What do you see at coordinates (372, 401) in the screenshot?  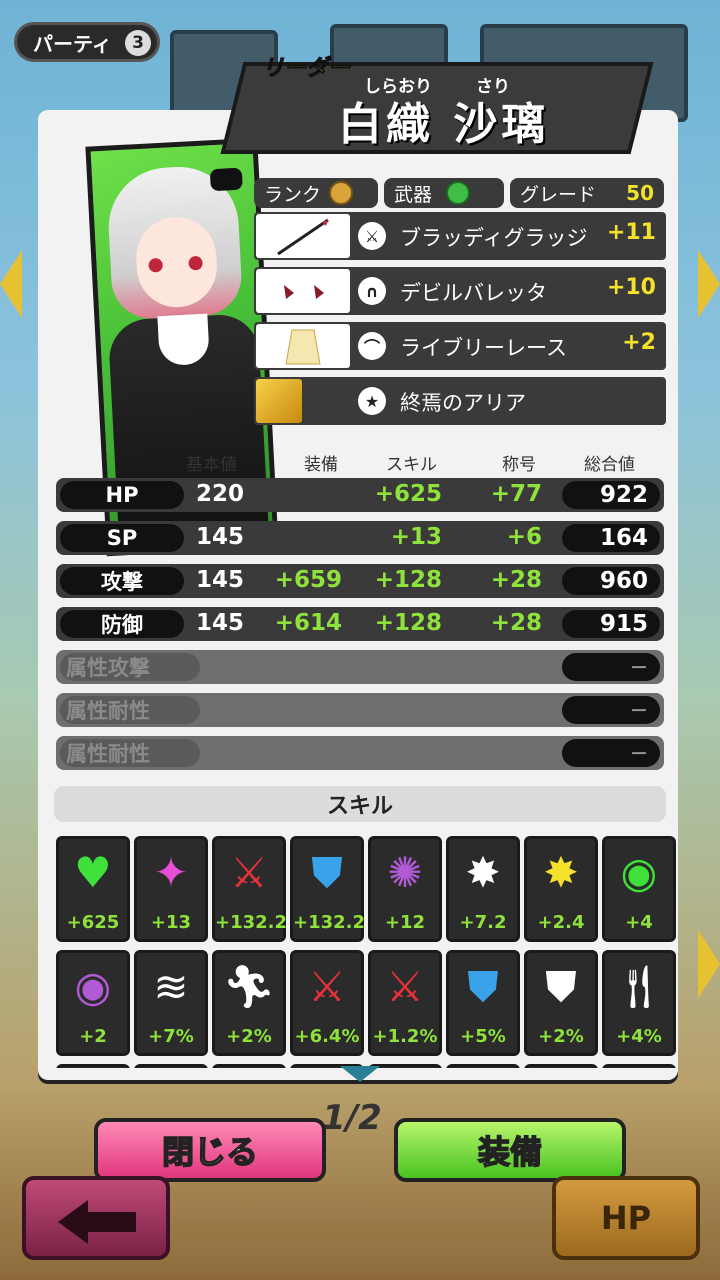 I see `star-icon: ★` at bounding box center [372, 401].